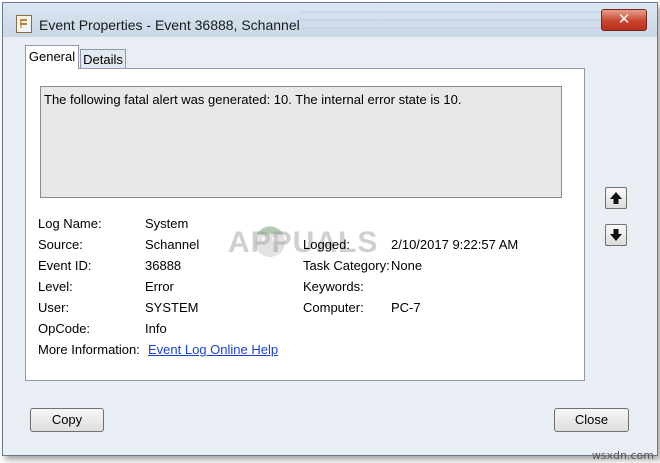 Image resolution: width=660 pixels, height=463 pixels. What do you see at coordinates (65, 265) in the screenshot?
I see `event-id-label: Event ID:` at bounding box center [65, 265].